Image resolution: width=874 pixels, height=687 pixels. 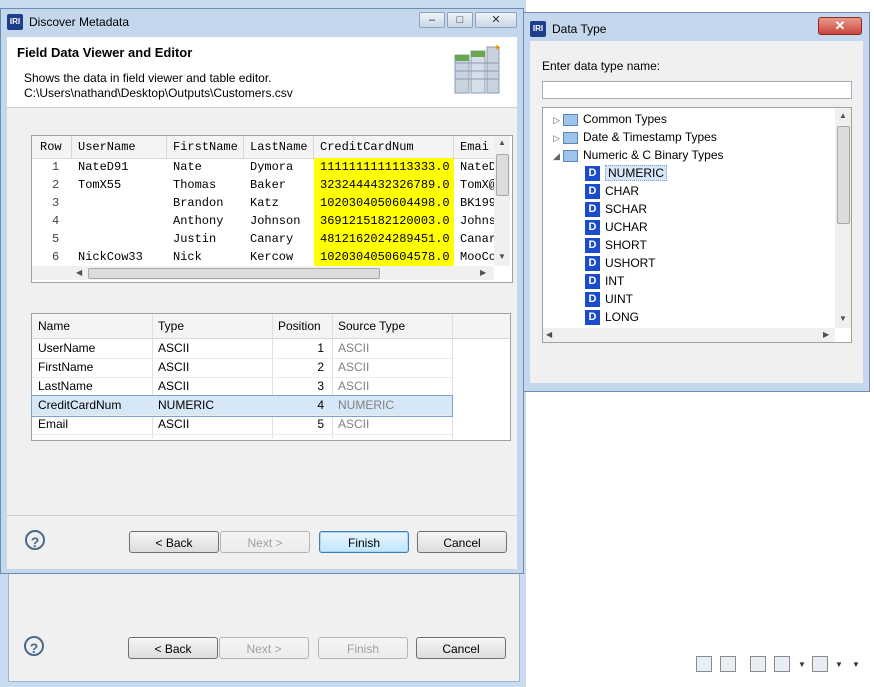 I want to click on field-cell-position: 4, so click(x=298, y=405).